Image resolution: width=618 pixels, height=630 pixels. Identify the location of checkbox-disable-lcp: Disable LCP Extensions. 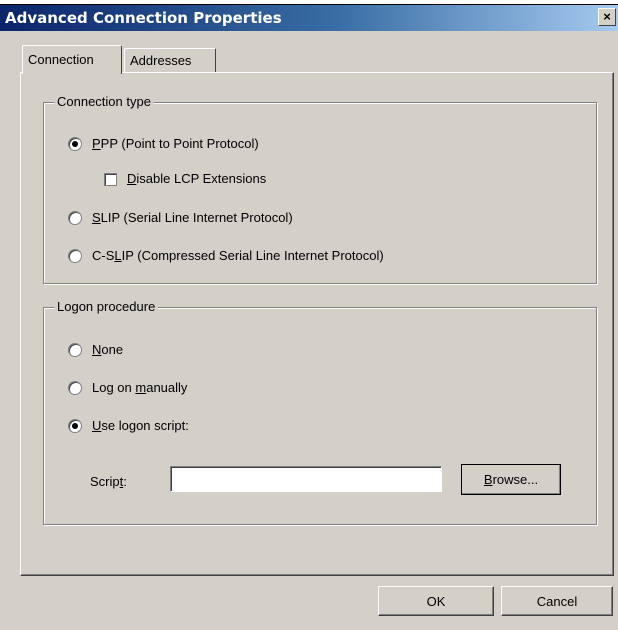
(185, 179).